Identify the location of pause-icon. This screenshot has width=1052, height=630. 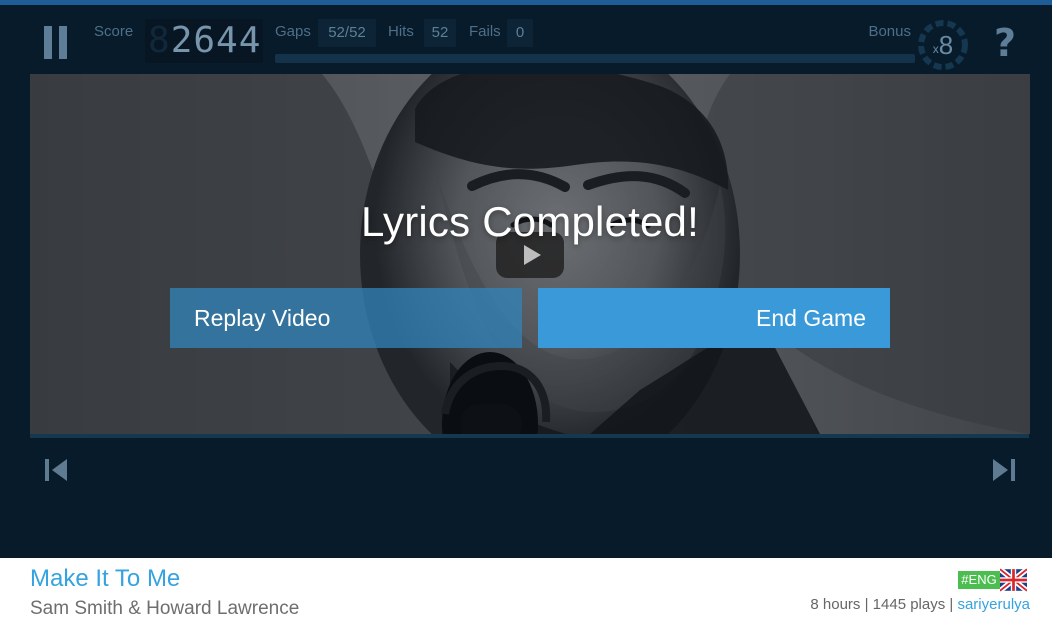
(56, 42).